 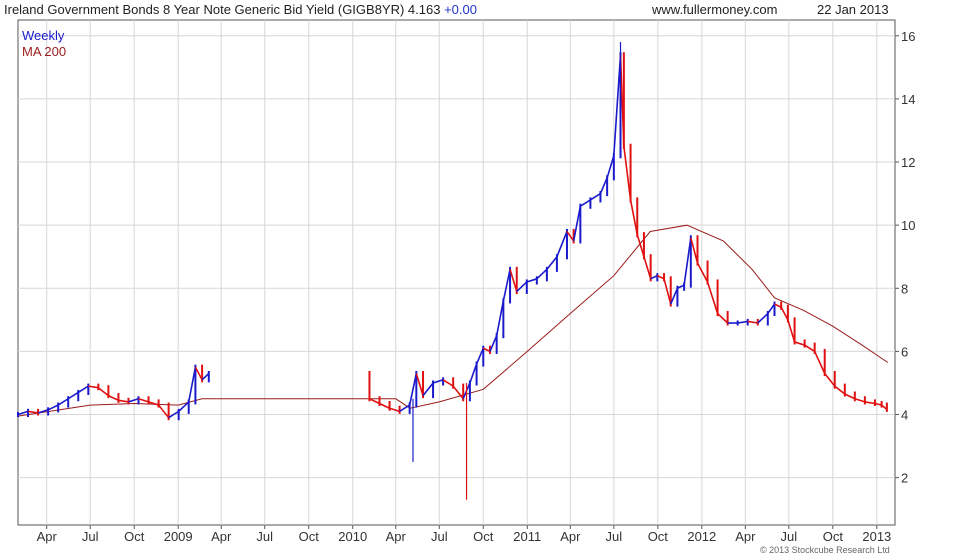 What do you see at coordinates (825, 550) in the screenshot?
I see `copyright: © 2013 Stockcube Research Ltd` at bounding box center [825, 550].